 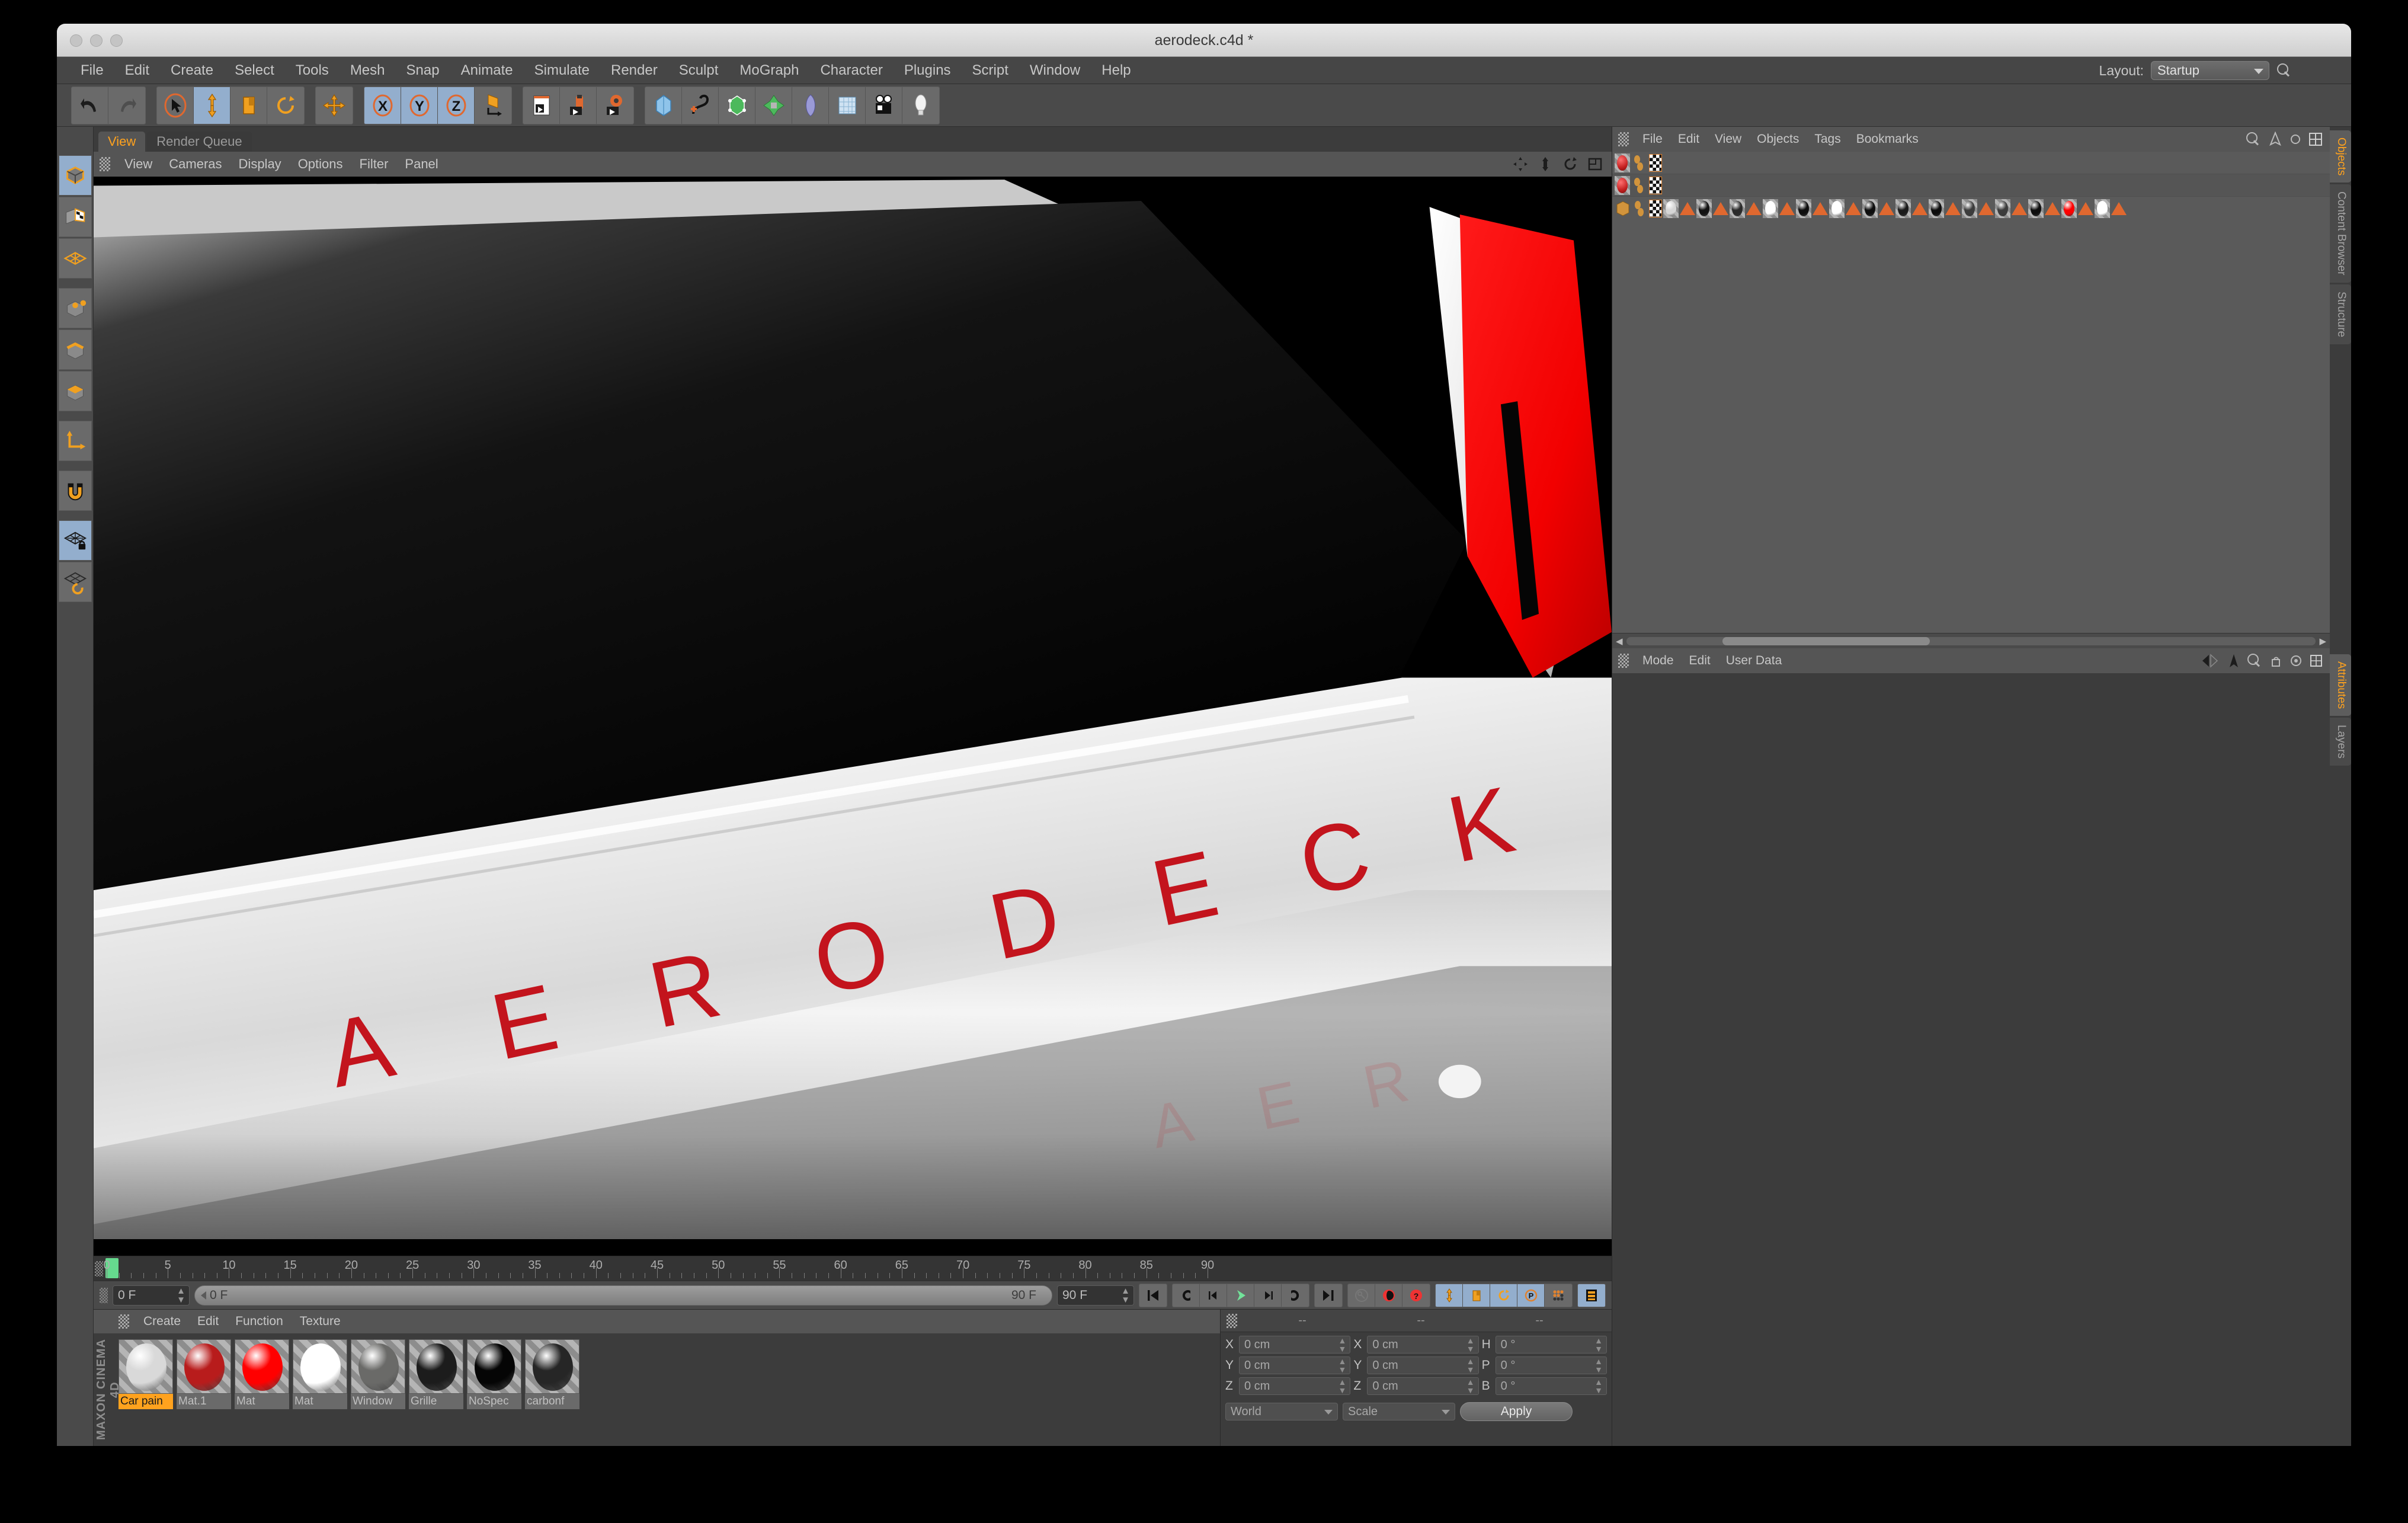 I want to click on menu-item-mograph: MoGraph, so click(x=769, y=70).